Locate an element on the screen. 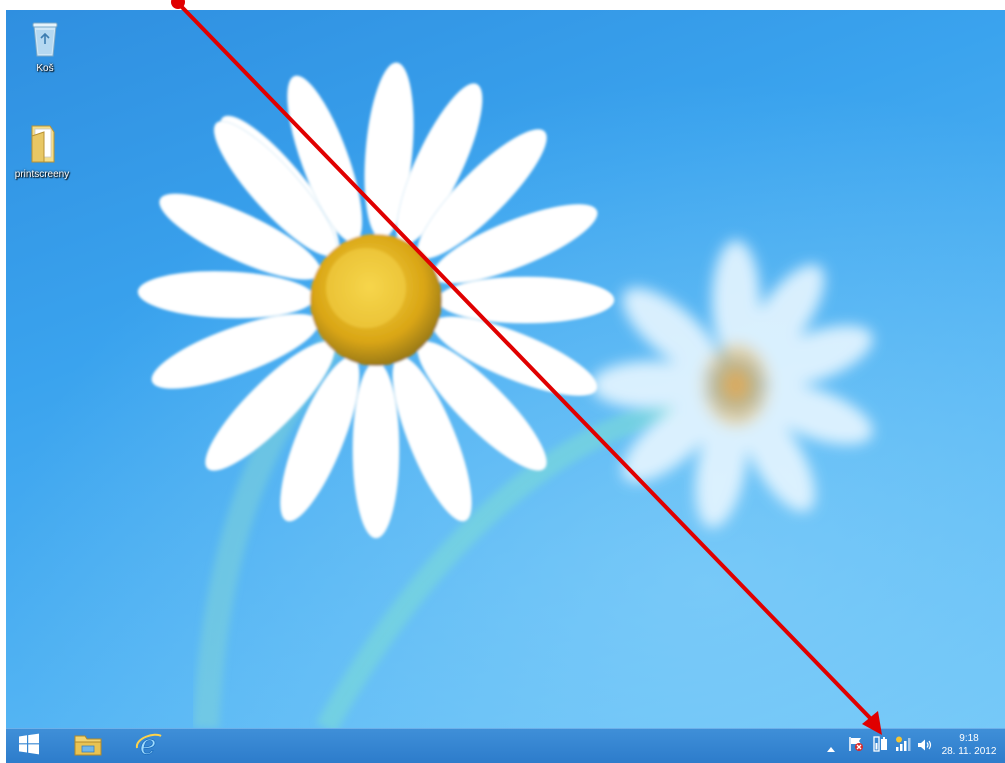 The height and width of the screenshot is (763, 1005). volume-icon is located at coordinates (925, 746).